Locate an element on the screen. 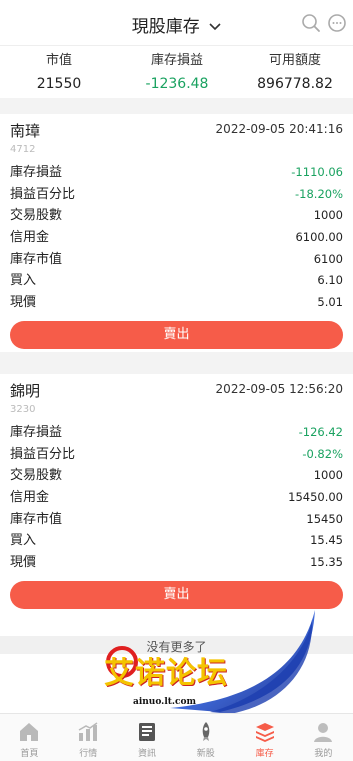 This screenshot has width=353, height=761. tab-label: 庫存 is located at coordinates (264, 754).